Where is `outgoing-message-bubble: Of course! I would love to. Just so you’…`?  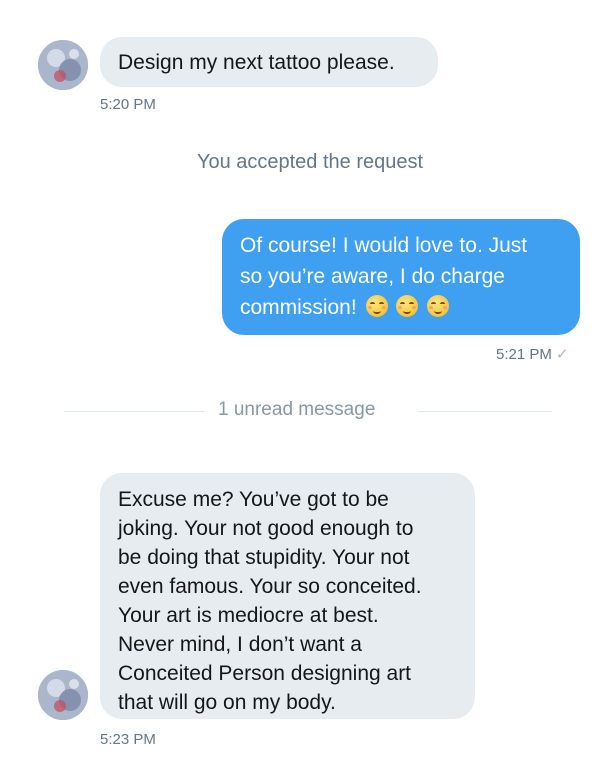
outgoing-message-bubble: Of course! I would love to. Just so you’… is located at coordinates (401, 277).